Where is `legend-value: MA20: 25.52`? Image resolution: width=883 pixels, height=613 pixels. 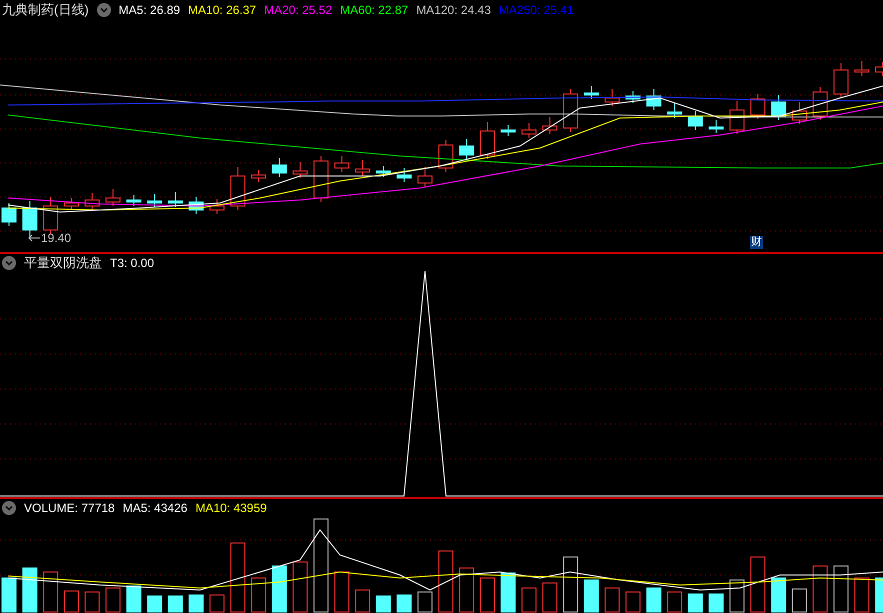 legend-value: MA20: 25.52 is located at coordinates (298, 10).